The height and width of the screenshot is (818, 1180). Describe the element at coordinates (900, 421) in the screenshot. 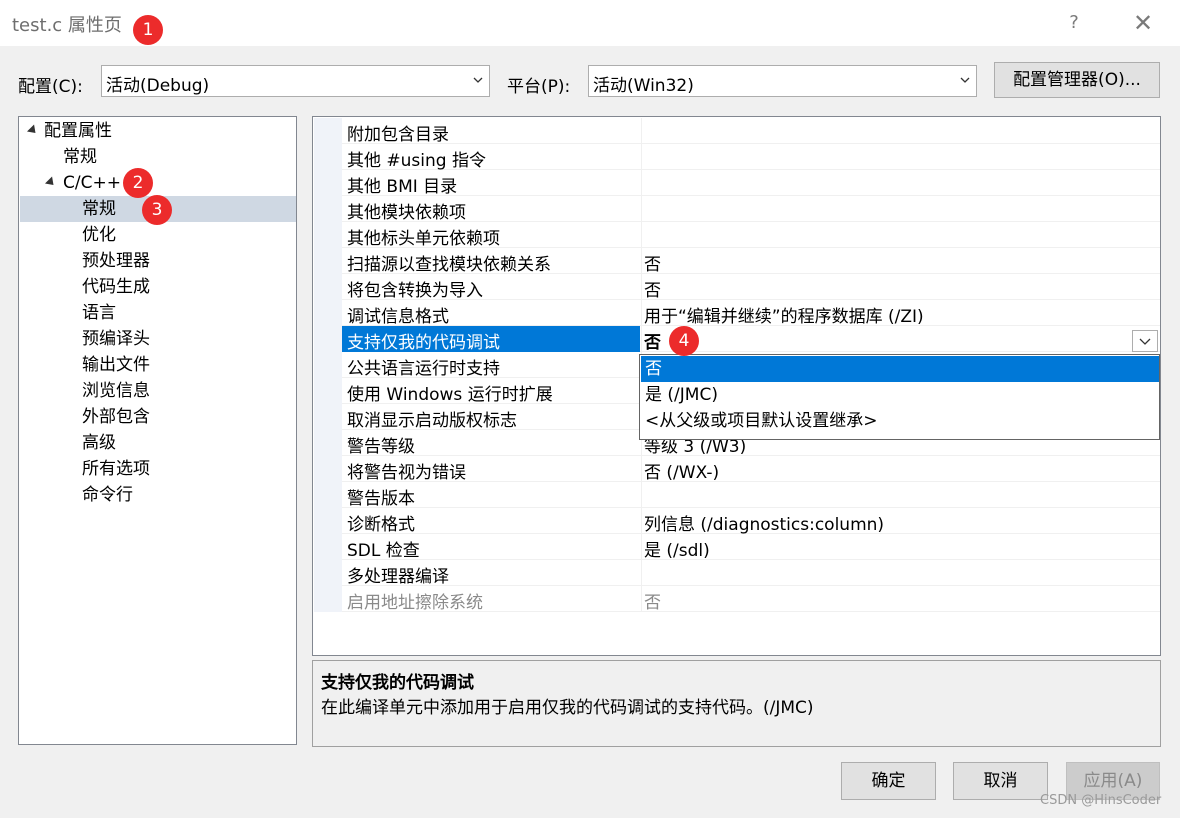

I see `dropdown-option-inherit: <从父级或项目默认设置继承>` at that location.